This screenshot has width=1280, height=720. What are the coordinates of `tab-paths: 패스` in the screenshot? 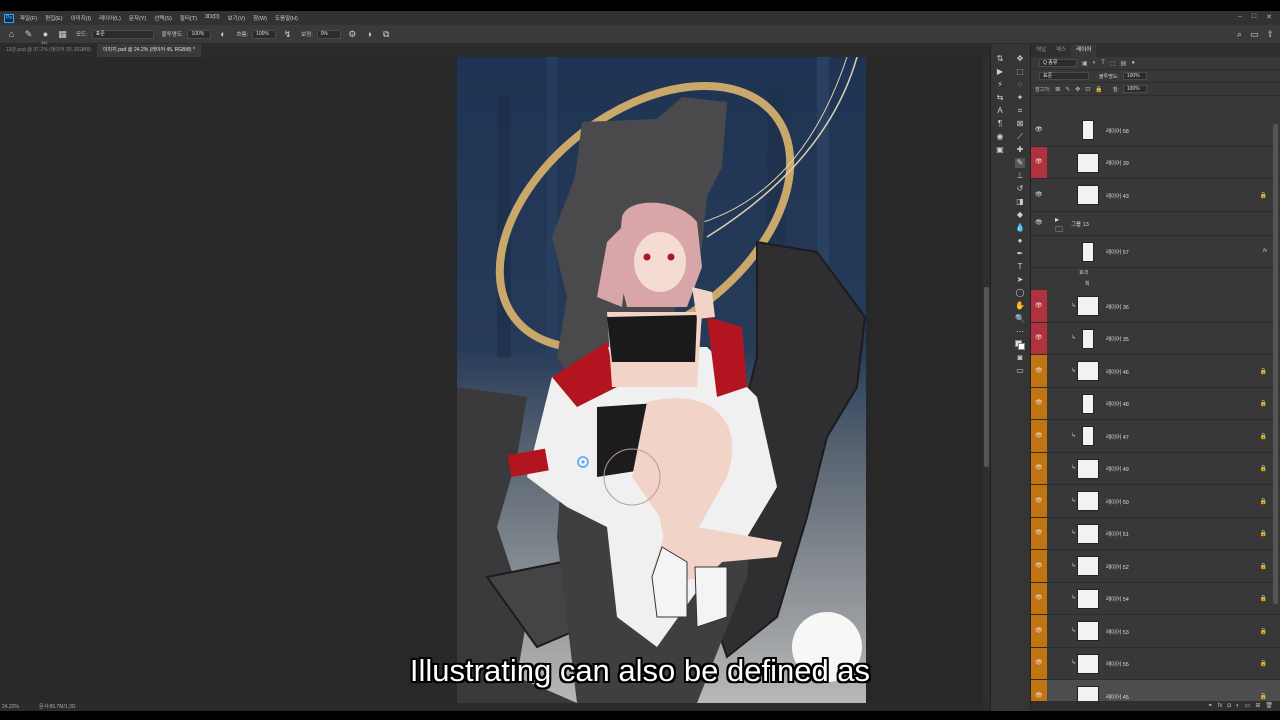 It's located at (1061, 50).